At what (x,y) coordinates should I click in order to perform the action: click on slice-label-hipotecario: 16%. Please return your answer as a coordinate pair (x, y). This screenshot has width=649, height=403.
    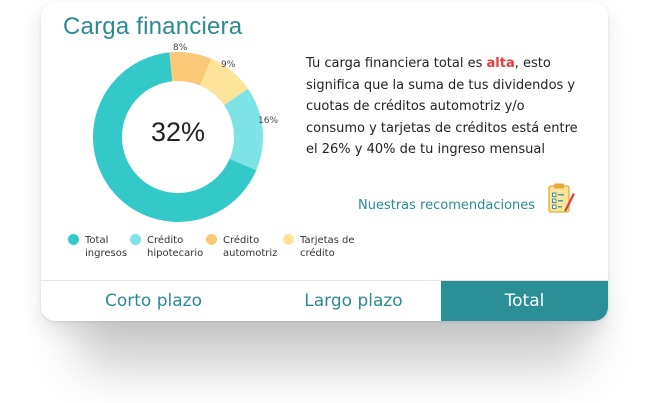
    Looking at the image, I should click on (268, 121).